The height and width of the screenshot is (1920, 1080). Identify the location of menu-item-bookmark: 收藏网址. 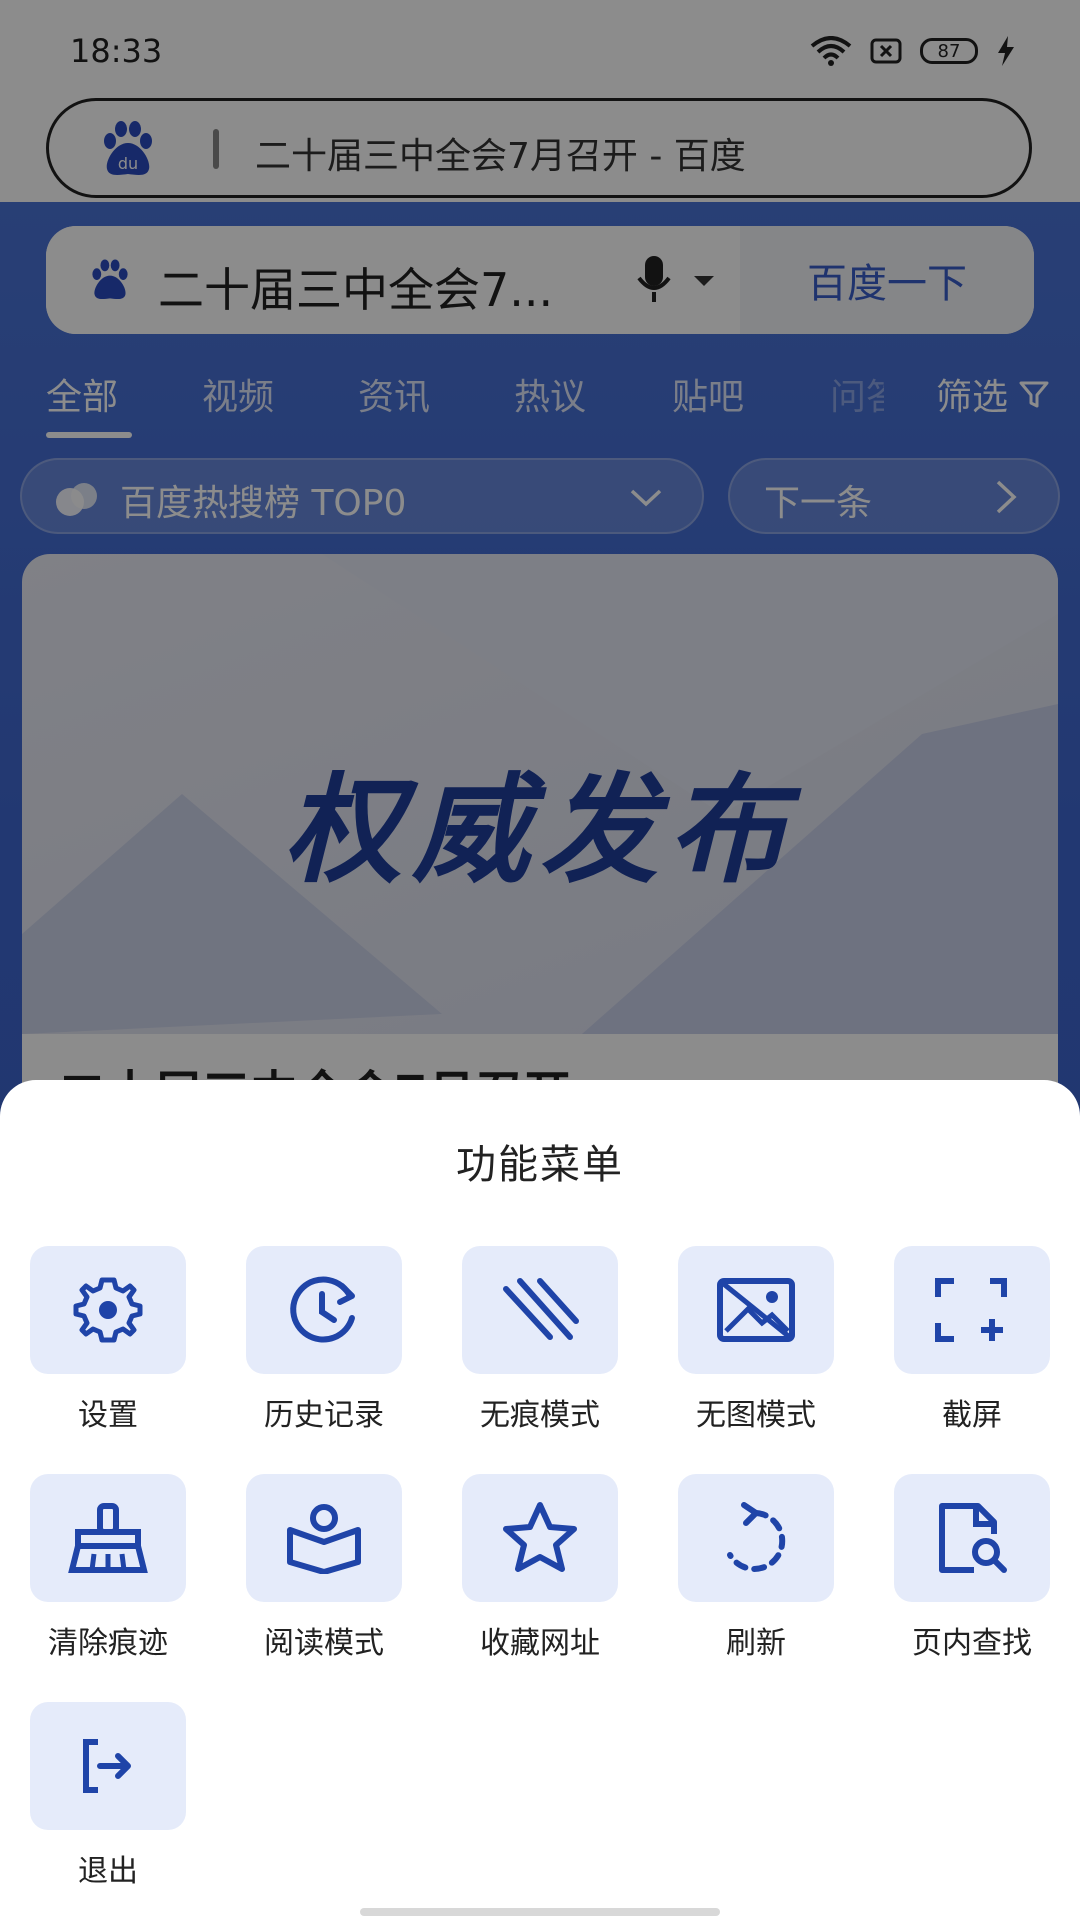
(540, 1568).